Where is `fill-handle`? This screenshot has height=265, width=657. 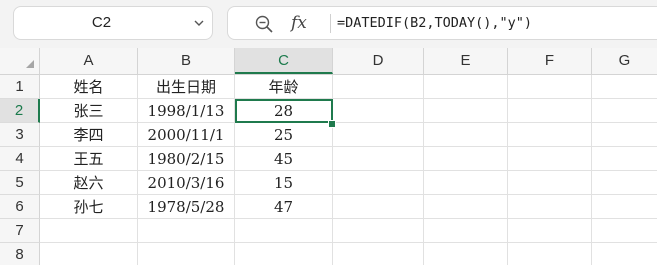 fill-handle is located at coordinates (332, 124).